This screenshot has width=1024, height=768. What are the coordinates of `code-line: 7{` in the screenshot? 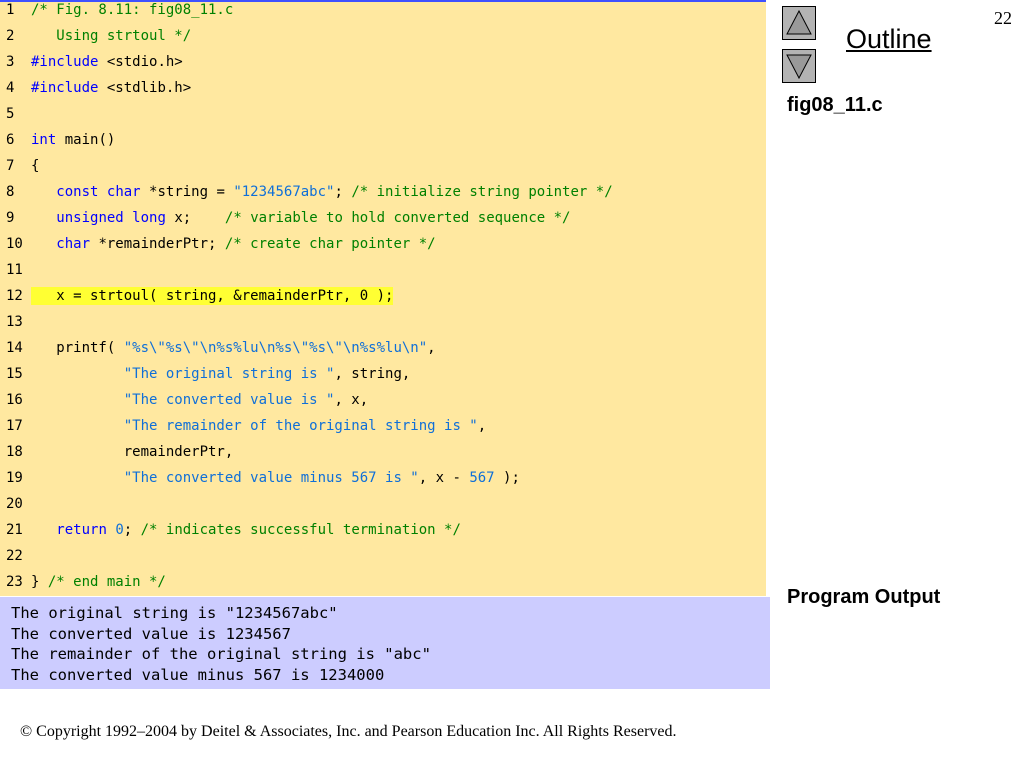 It's located at (383, 170).